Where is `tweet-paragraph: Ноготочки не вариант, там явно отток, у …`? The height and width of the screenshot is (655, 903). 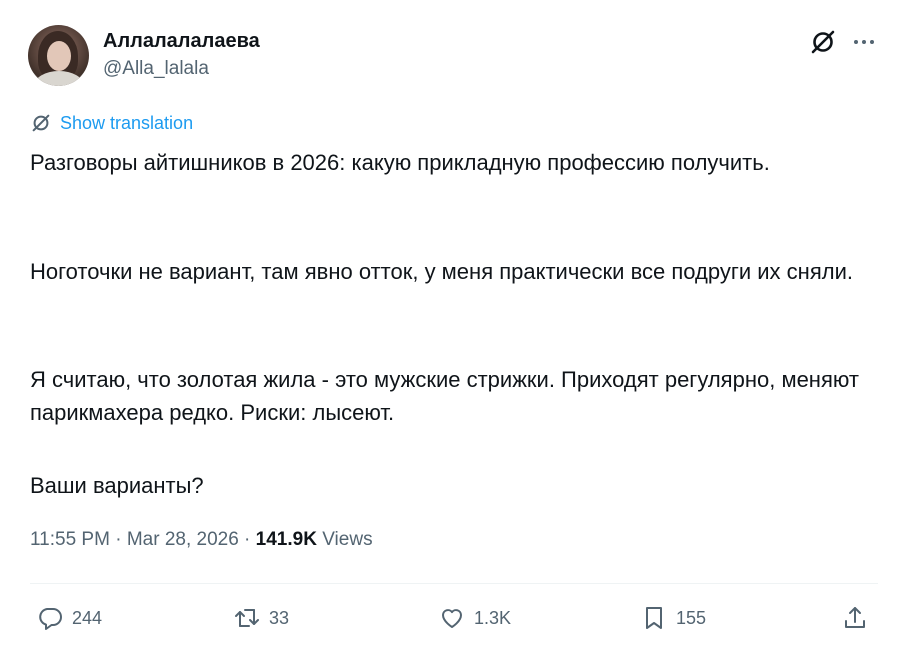
tweet-paragraph: Ноготочки не вариант, там явно отток, у … is located at coordinates (441, 271).